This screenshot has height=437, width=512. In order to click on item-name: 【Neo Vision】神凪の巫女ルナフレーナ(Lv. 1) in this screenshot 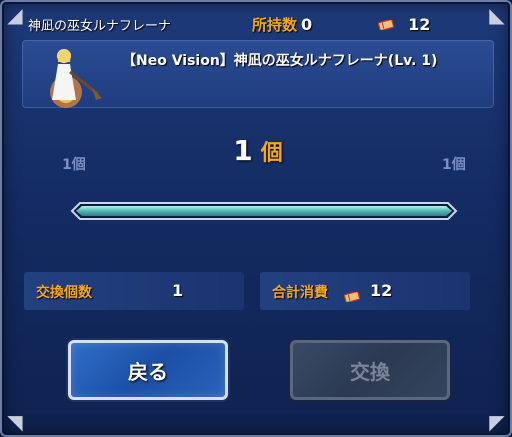, I will do `click(280, 61)`.